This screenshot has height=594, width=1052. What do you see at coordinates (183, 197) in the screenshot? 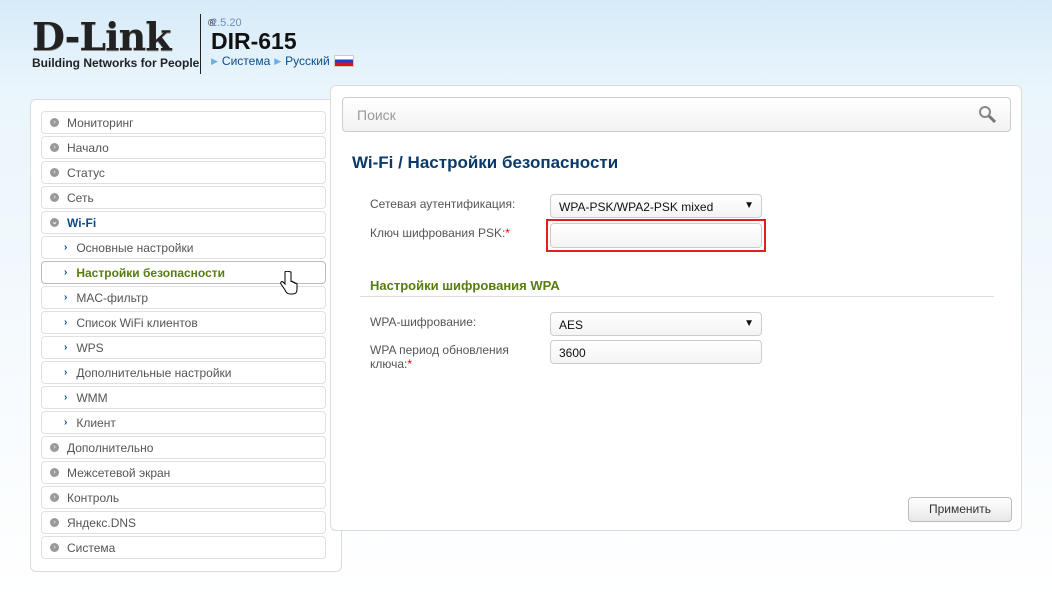
I see `sidebar-item: › Сеть` at bounding box center [183, 197].